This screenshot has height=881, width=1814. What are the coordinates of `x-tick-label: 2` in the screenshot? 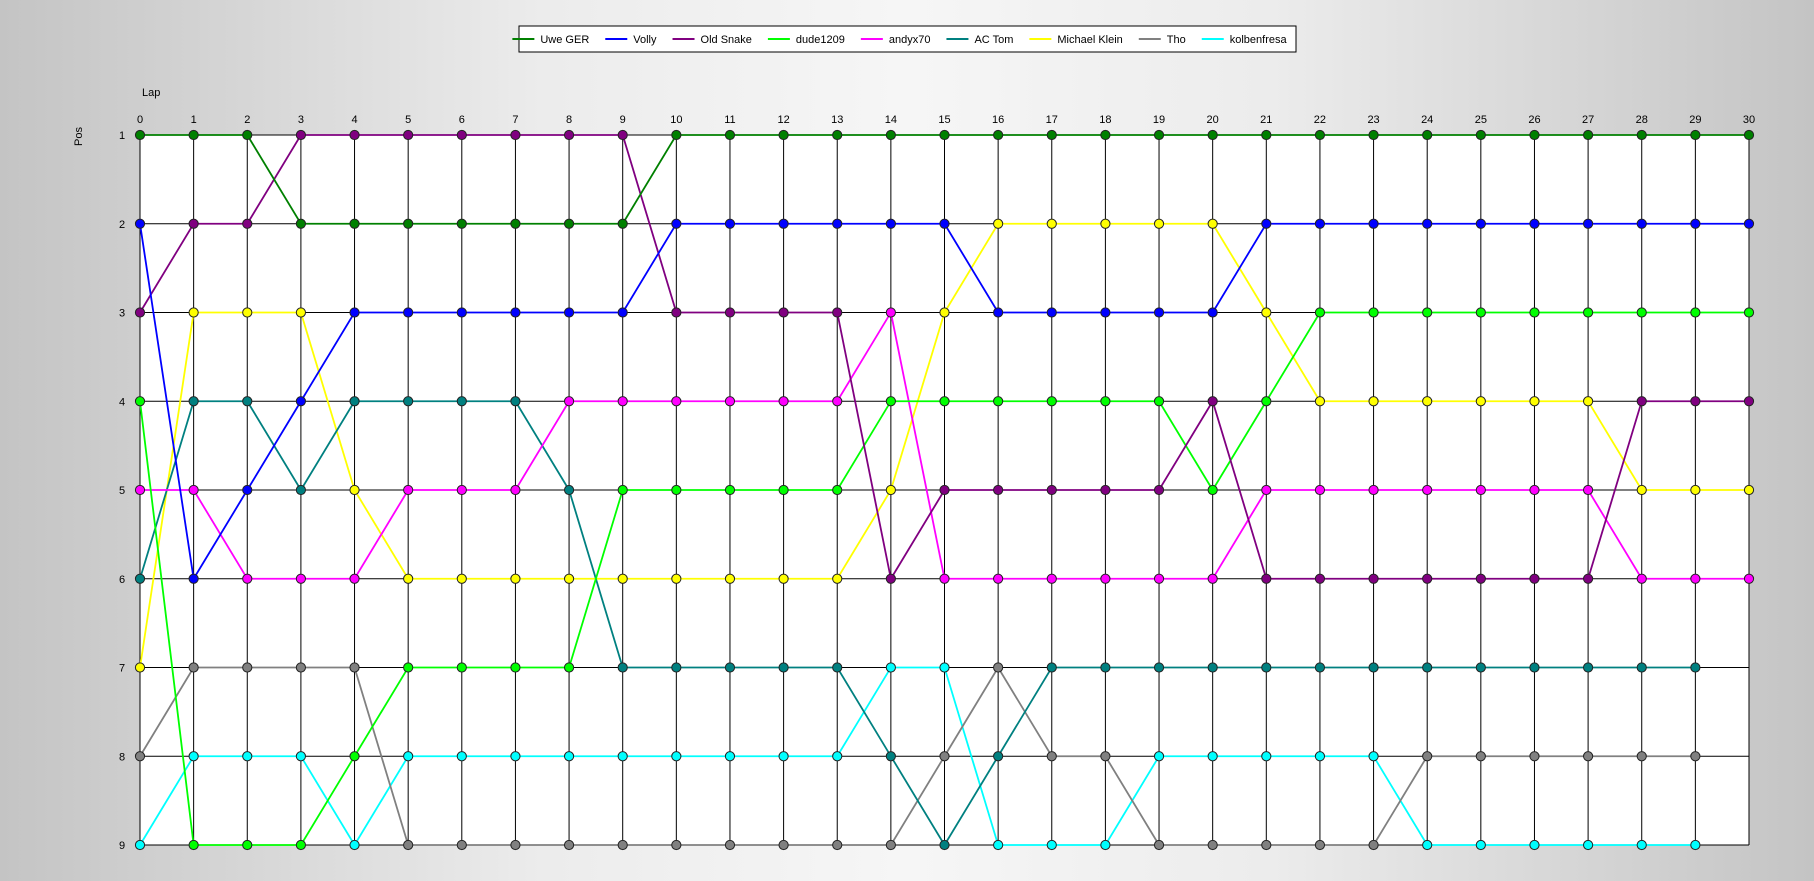 It's located at (247, 120).